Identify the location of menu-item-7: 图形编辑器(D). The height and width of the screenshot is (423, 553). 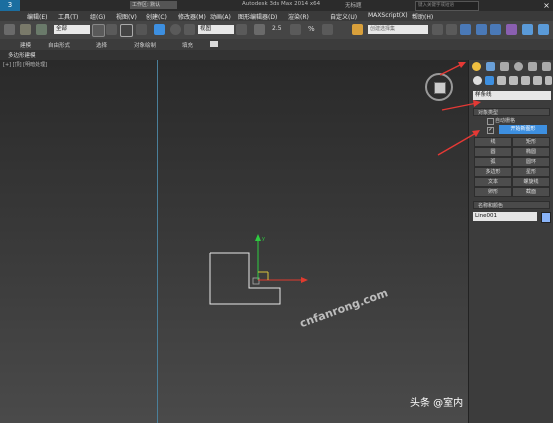
(257, 16).